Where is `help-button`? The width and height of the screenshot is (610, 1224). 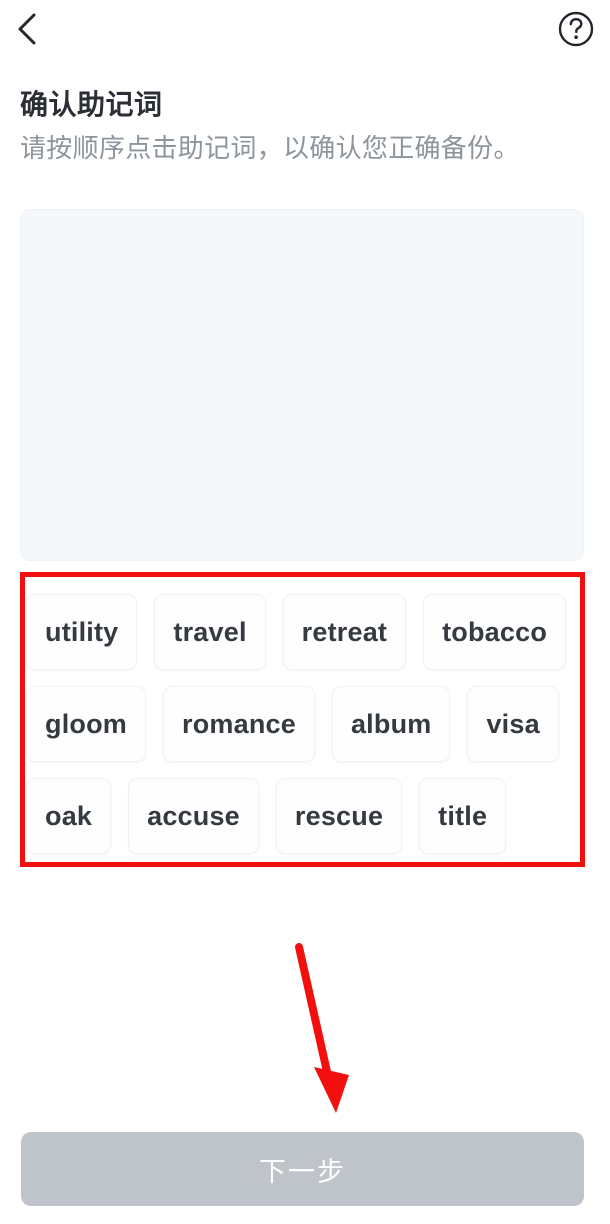
help-button is located at coordinates (576, 29).